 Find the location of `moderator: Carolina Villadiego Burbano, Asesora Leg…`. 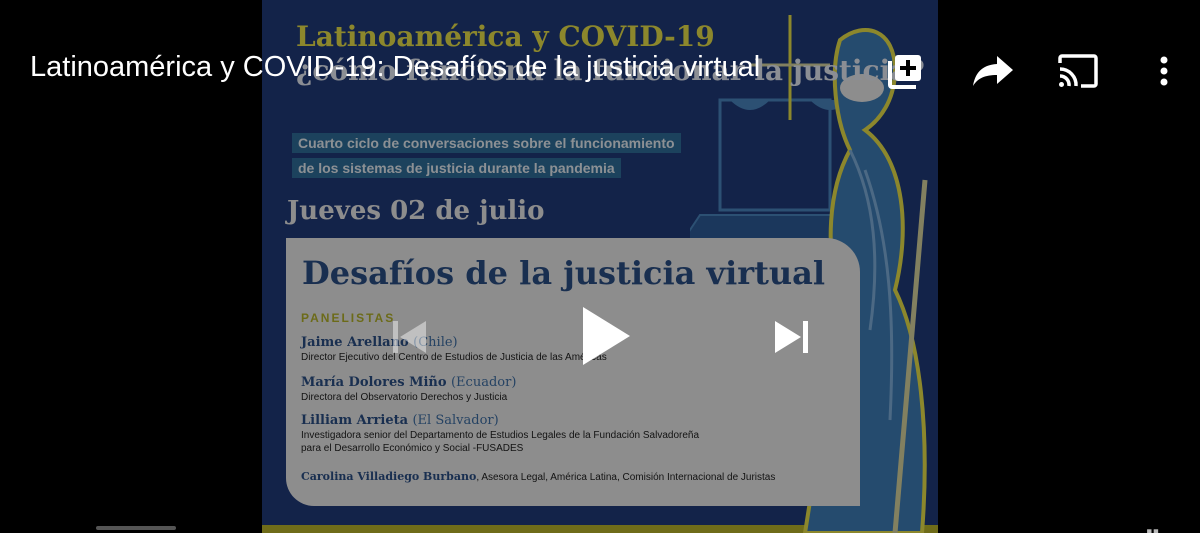

moderator: Carolina Villadiego Burbano, Asesora Leg… is located at coordinates (538, 476).